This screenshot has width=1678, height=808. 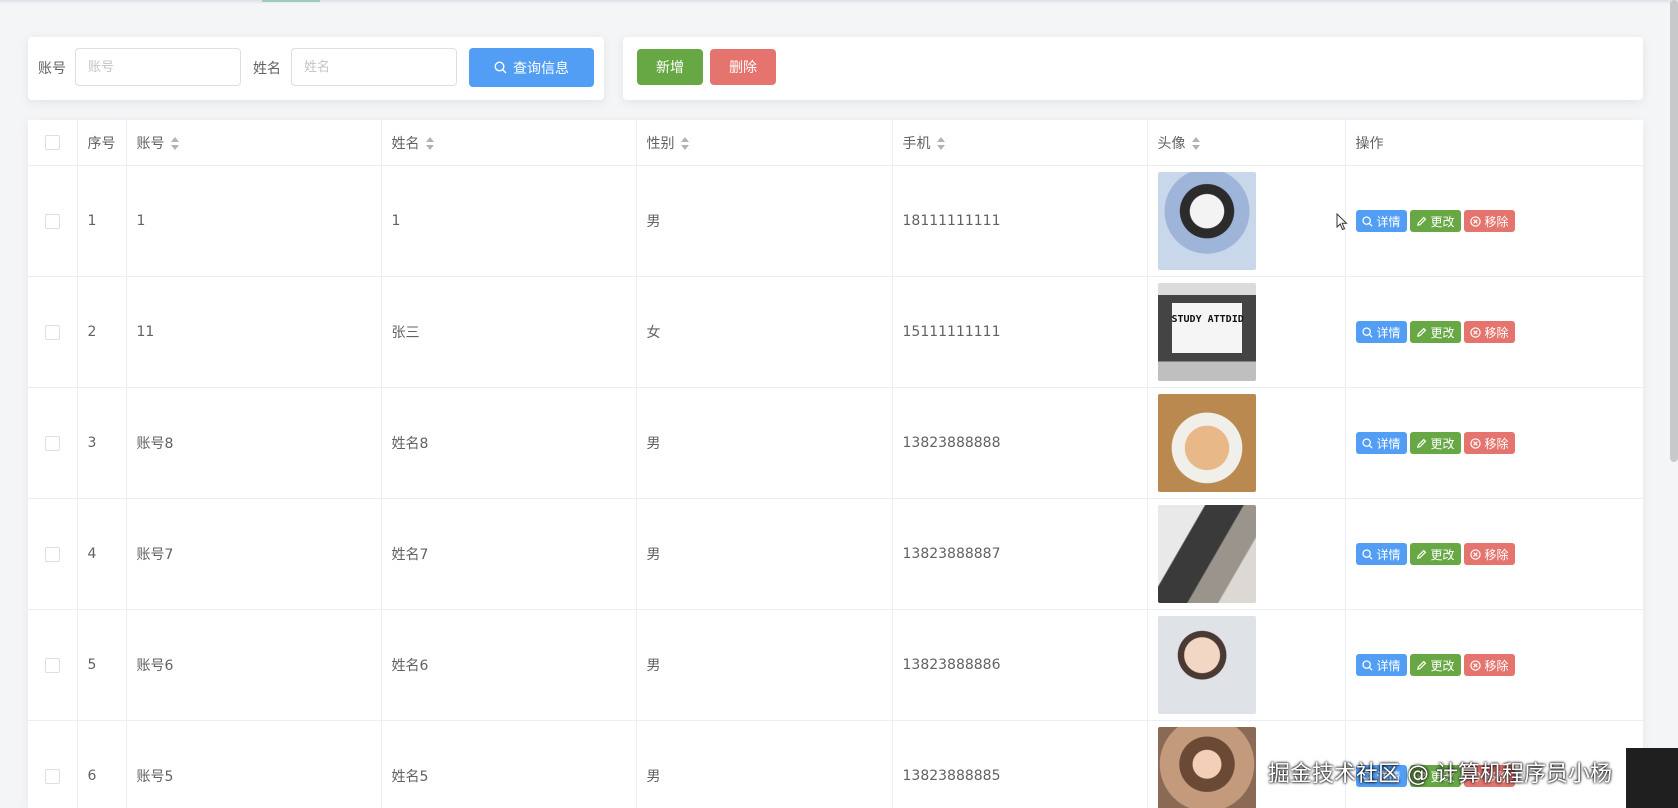 What do you see at coordinates (1496, 332) in the screenshot?
I see `remove-button-label: 移除` at bounding box center [1496, 332].